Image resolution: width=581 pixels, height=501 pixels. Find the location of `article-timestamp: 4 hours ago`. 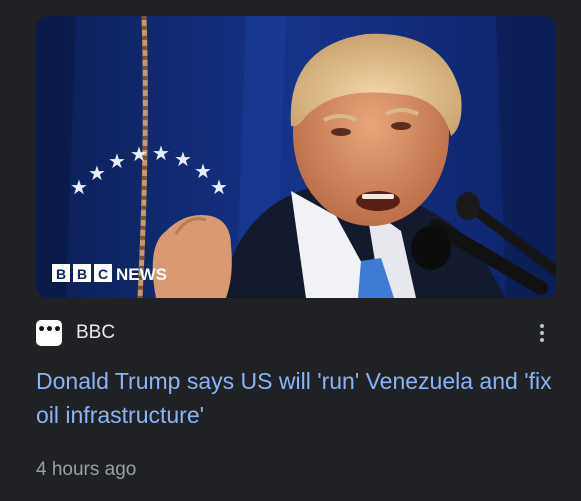

article-timestamp: 4 hours ago is located at coordinates (86, 469).